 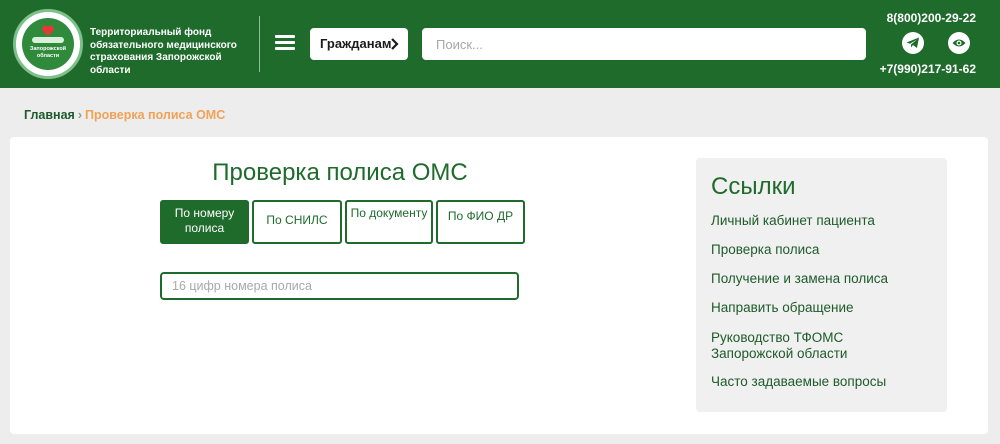 What do you see at coordinates (155, 115) in the screenshot?
I see `breadcrumb-current: Проверка полиса ОМС` at bounding box center [155, 115].